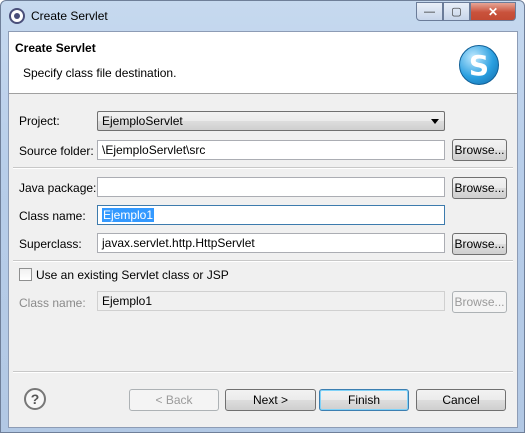  What do you see at coordinates (263, 372) in the screenshot?
I see `footer-separator` at bounding box center [263, 372].